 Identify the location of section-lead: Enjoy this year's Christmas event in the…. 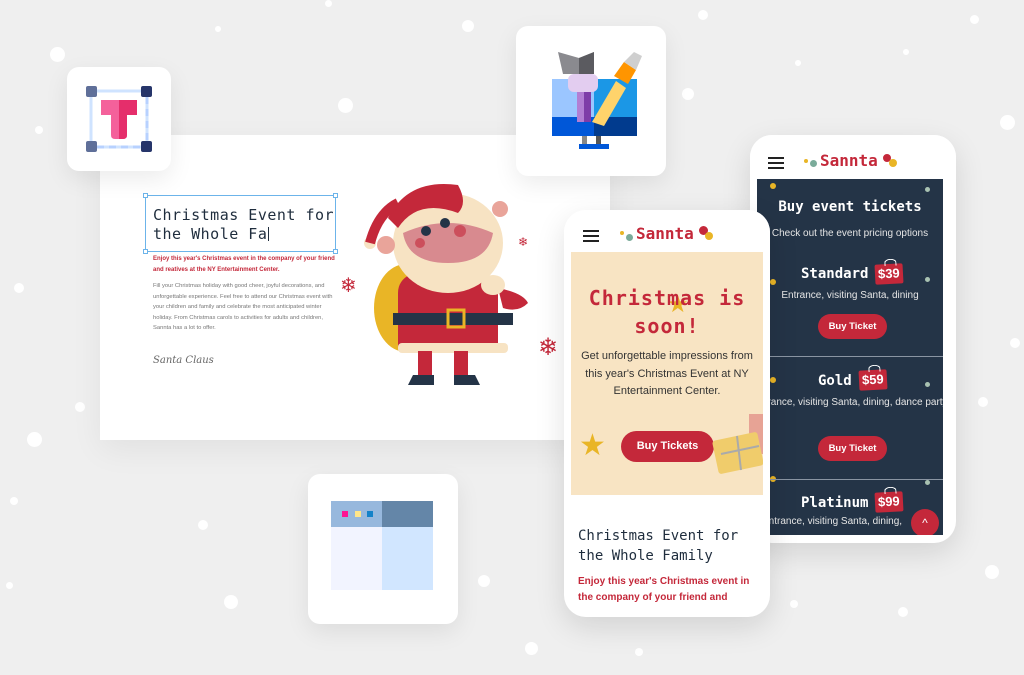
(664, 589).